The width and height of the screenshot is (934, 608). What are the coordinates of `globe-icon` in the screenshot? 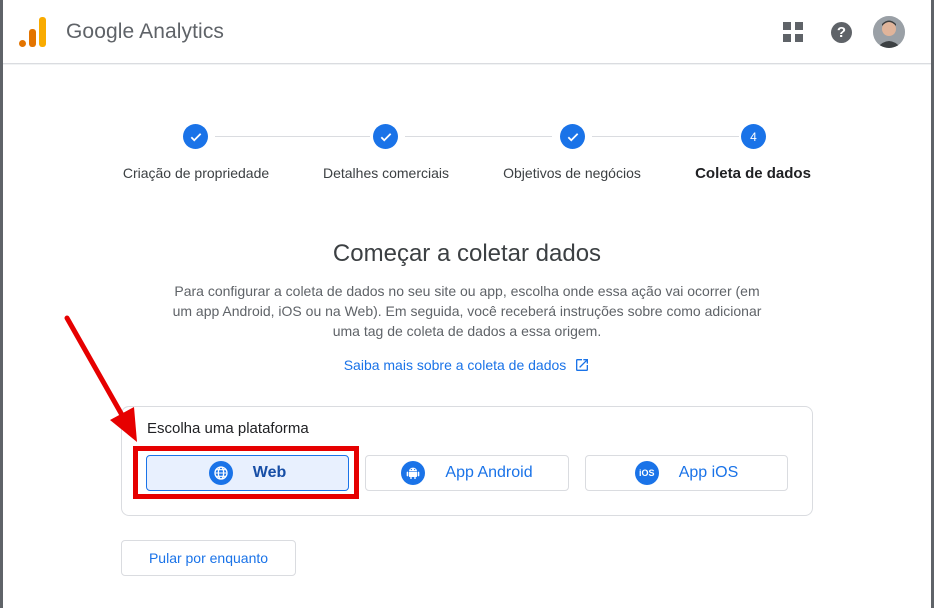 It's located at (220, 473).